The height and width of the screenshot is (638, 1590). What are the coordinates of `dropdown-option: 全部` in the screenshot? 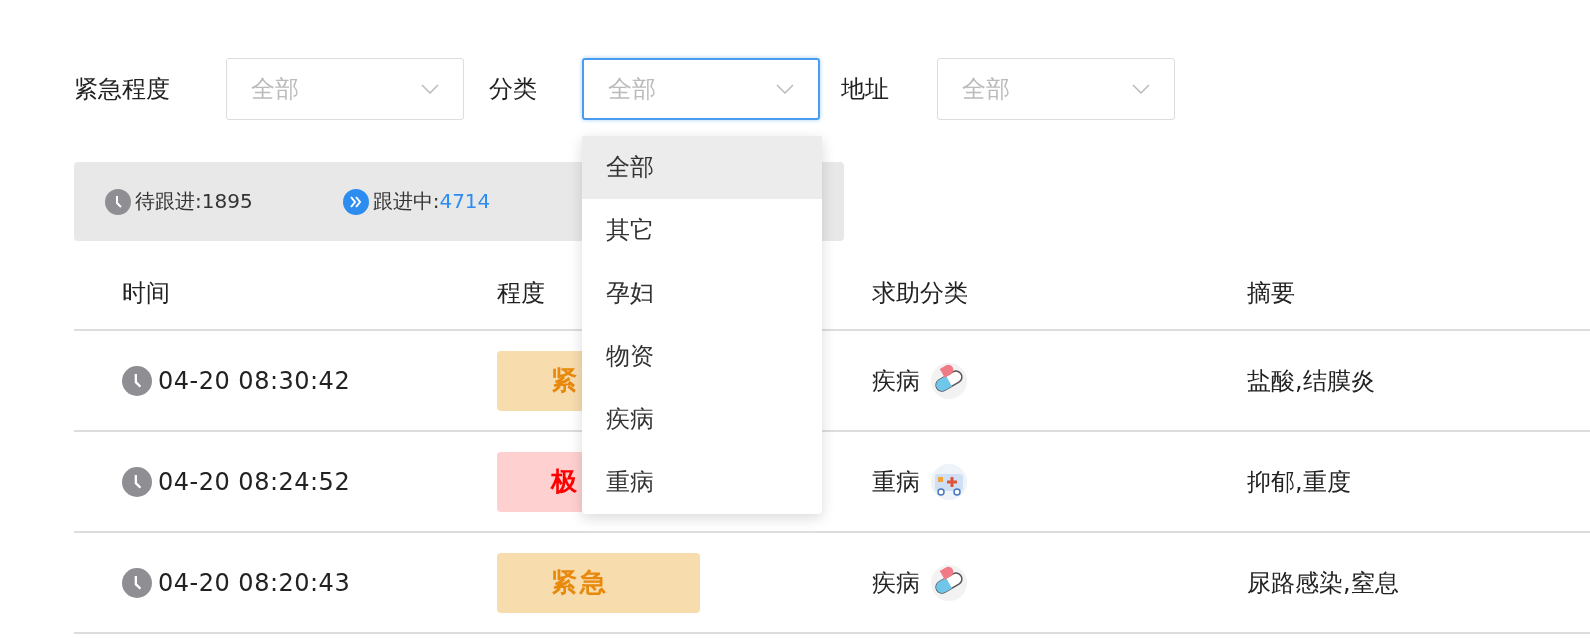 It's located at (702, 167).